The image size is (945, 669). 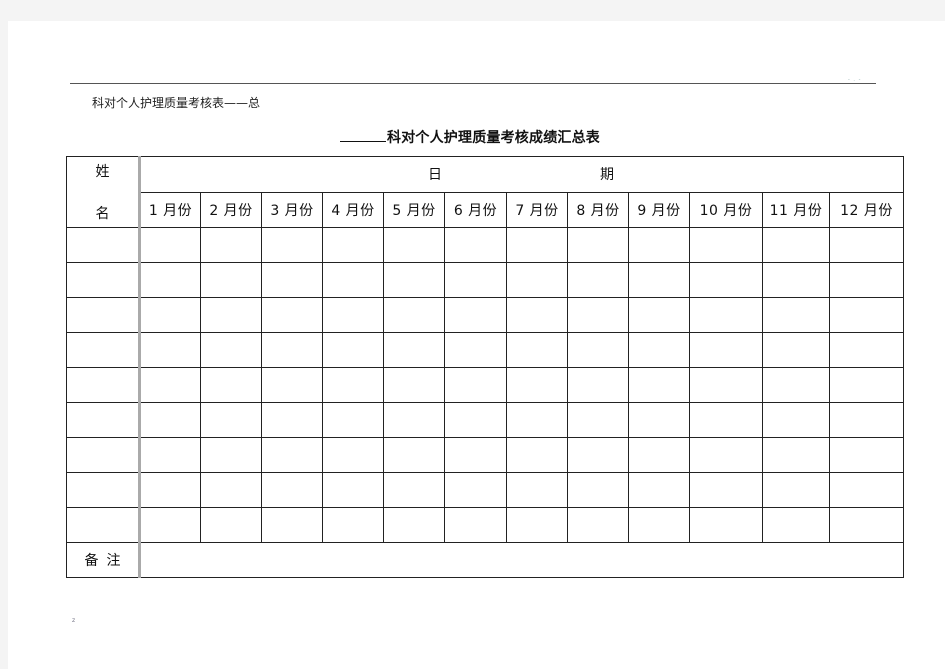 I want to click on department-blank, so click(x=363, y=135).